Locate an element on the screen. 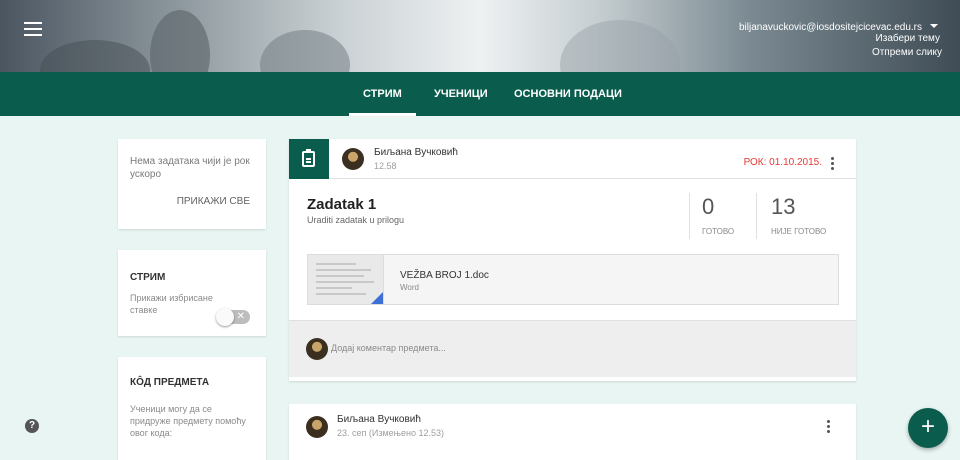 This screenshot has height=460, width=960. post-header: Биљана Вучковић 12.58 РОК: 01.10.2015. is located at coordinates (572, 159).